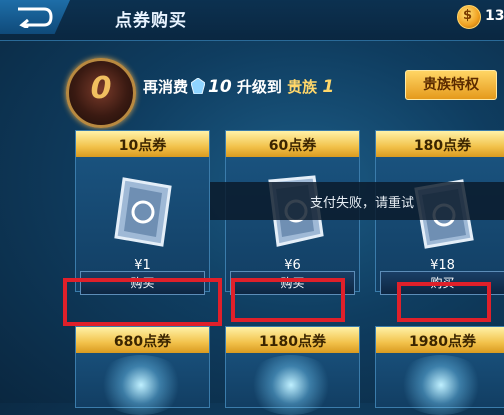 This screenshot has height=415, width=504. I want to click on card-name: 1980点券, so click(442, 342).